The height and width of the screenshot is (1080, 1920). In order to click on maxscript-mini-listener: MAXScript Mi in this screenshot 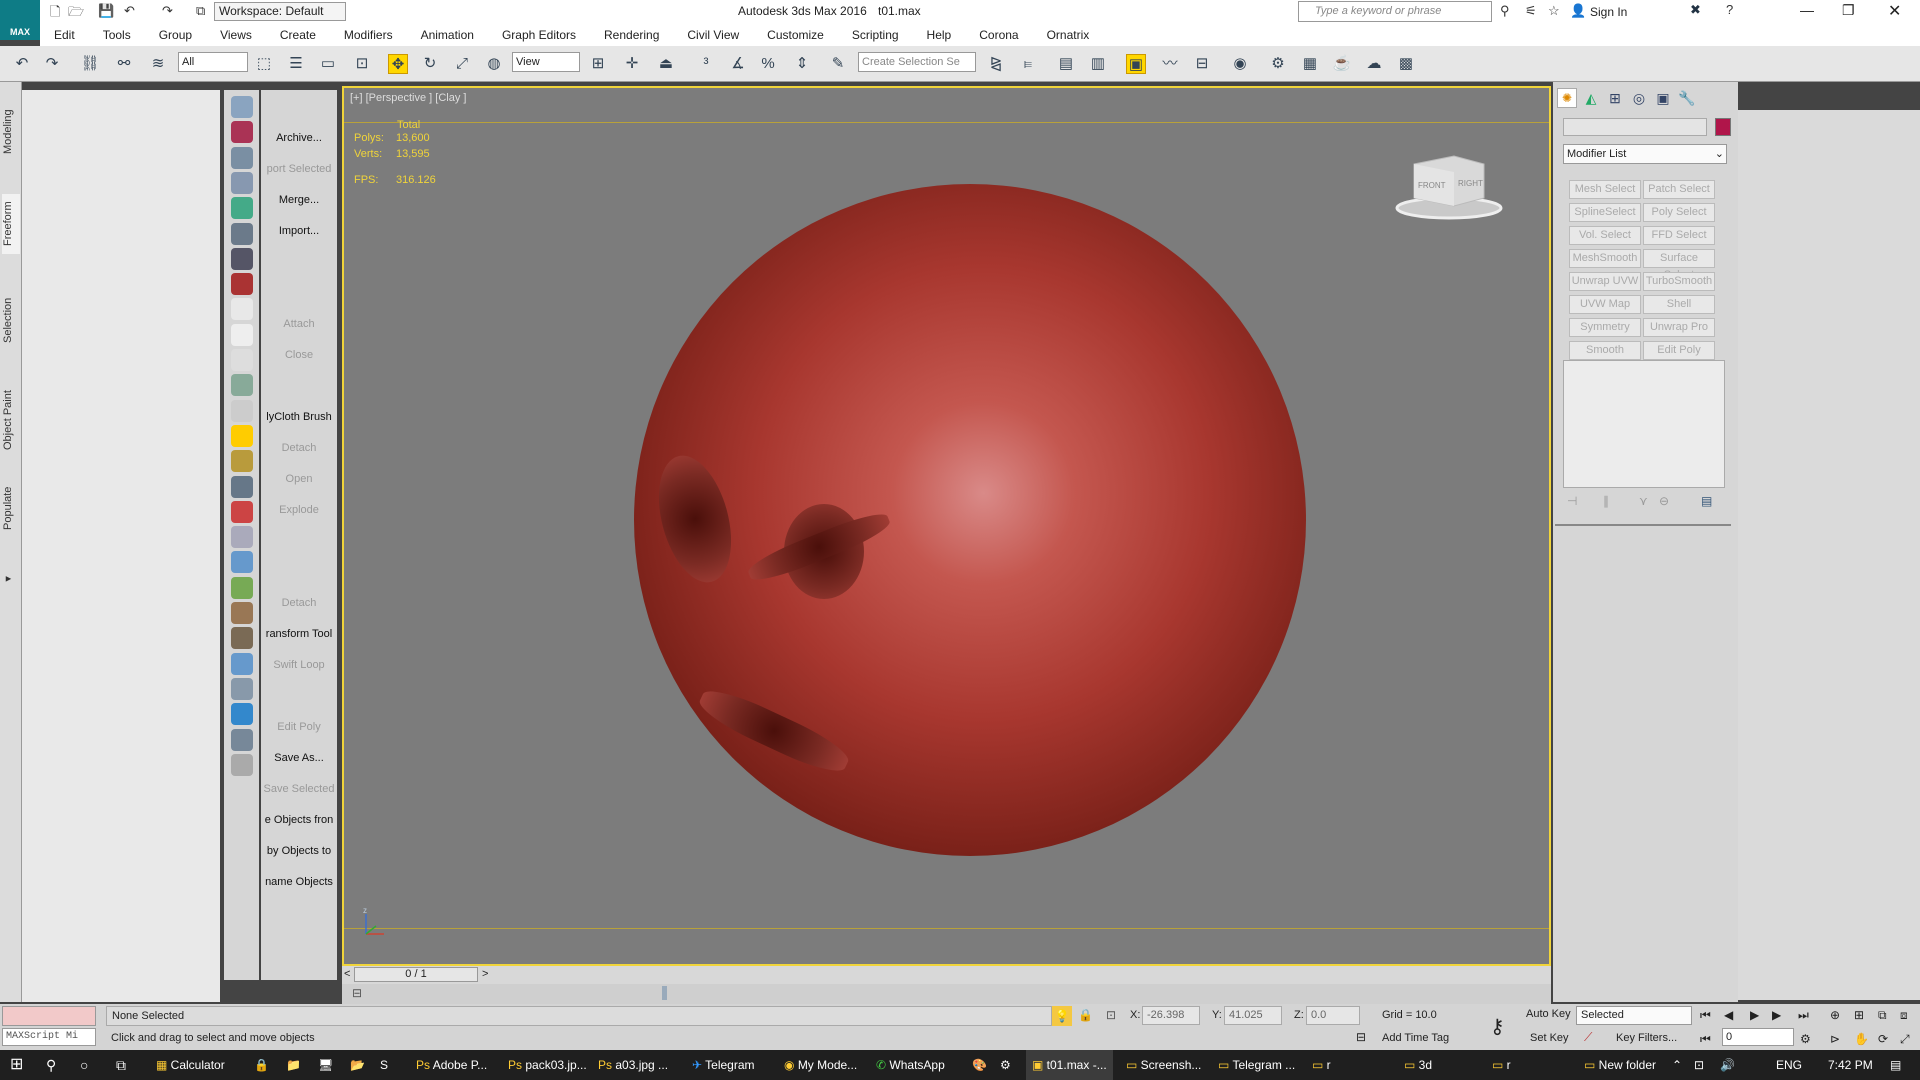, I will do `click(49, 1037)`.